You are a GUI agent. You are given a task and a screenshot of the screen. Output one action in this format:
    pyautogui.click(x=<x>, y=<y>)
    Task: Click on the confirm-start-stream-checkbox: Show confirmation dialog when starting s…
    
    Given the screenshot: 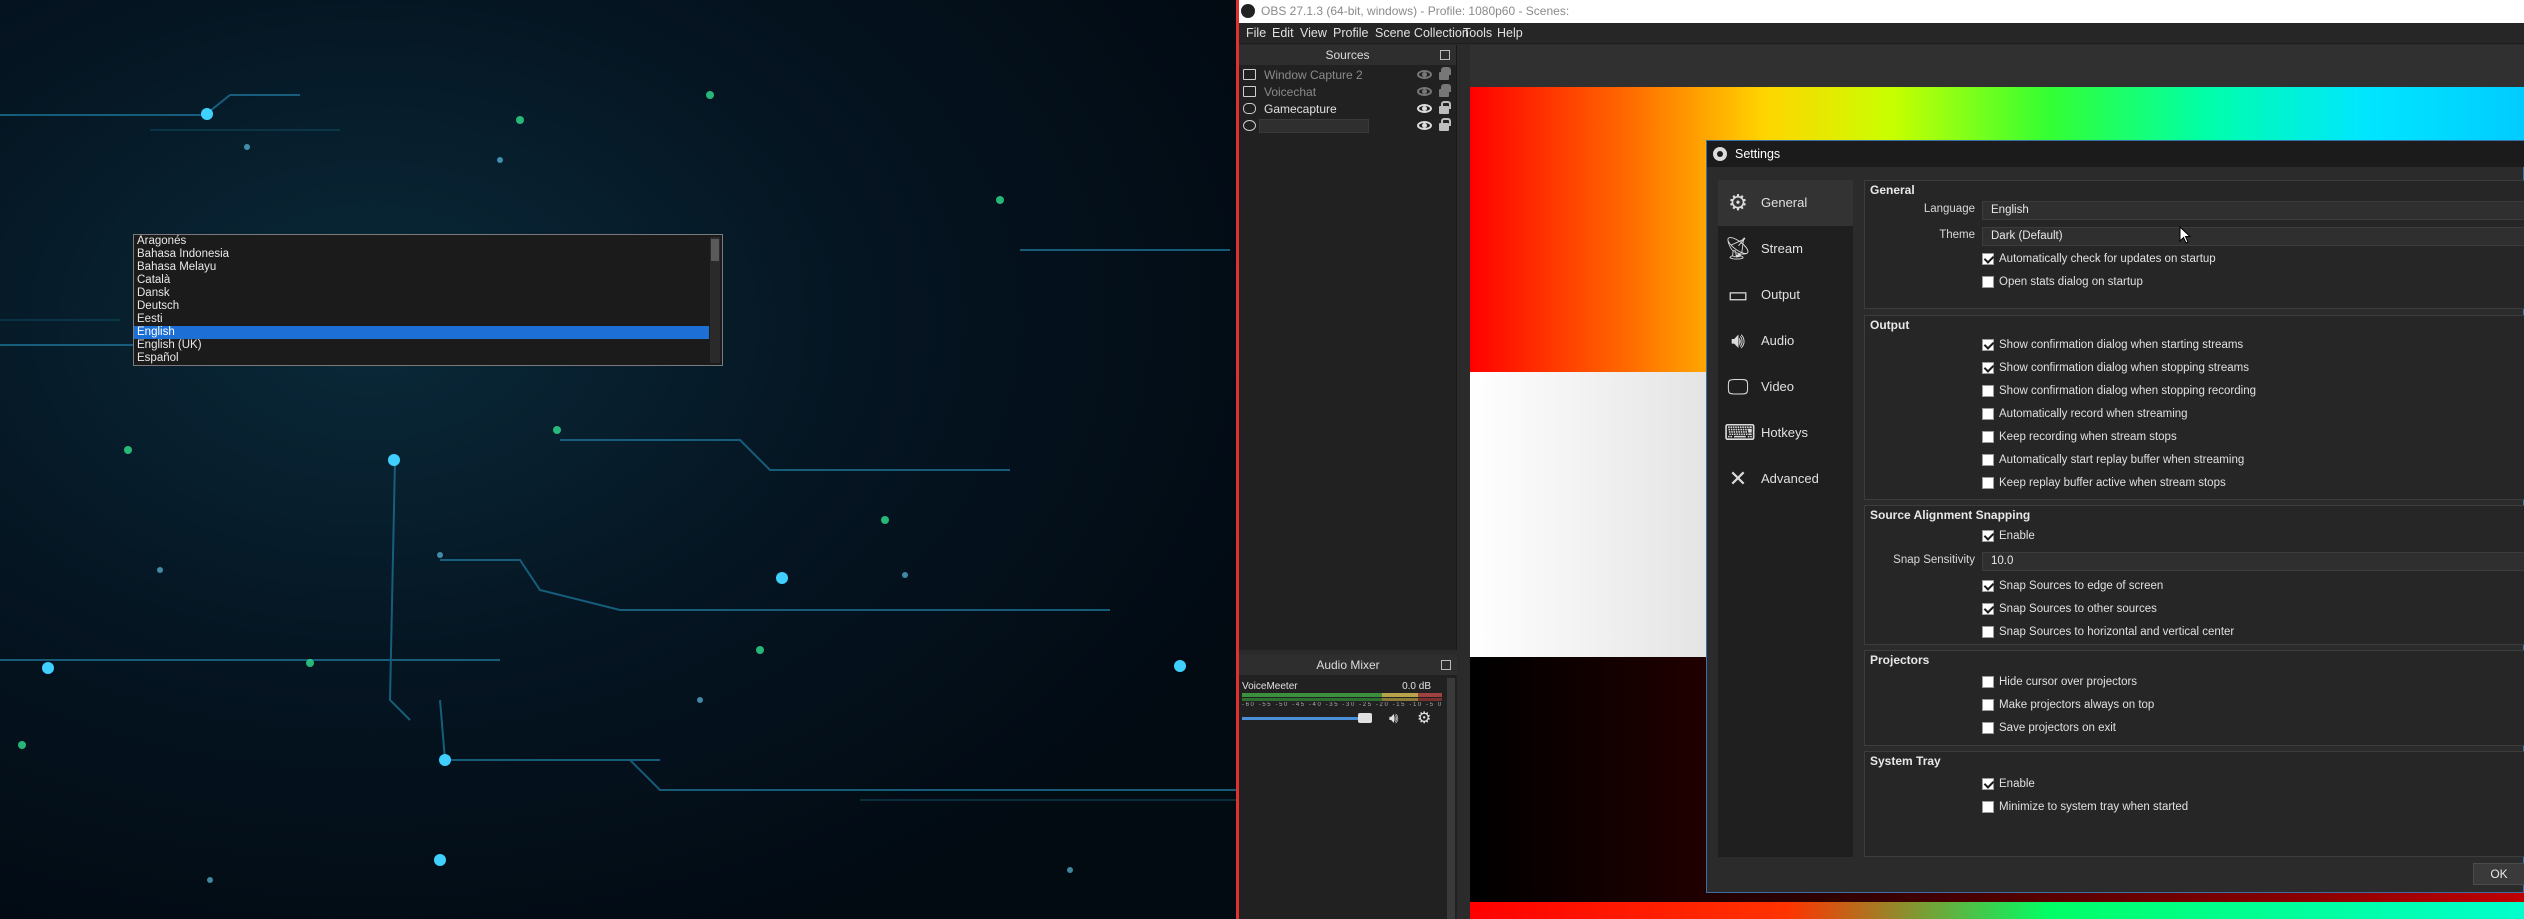 What is the action you would take?
    pyautogui.click(x=2112, y=345)
    